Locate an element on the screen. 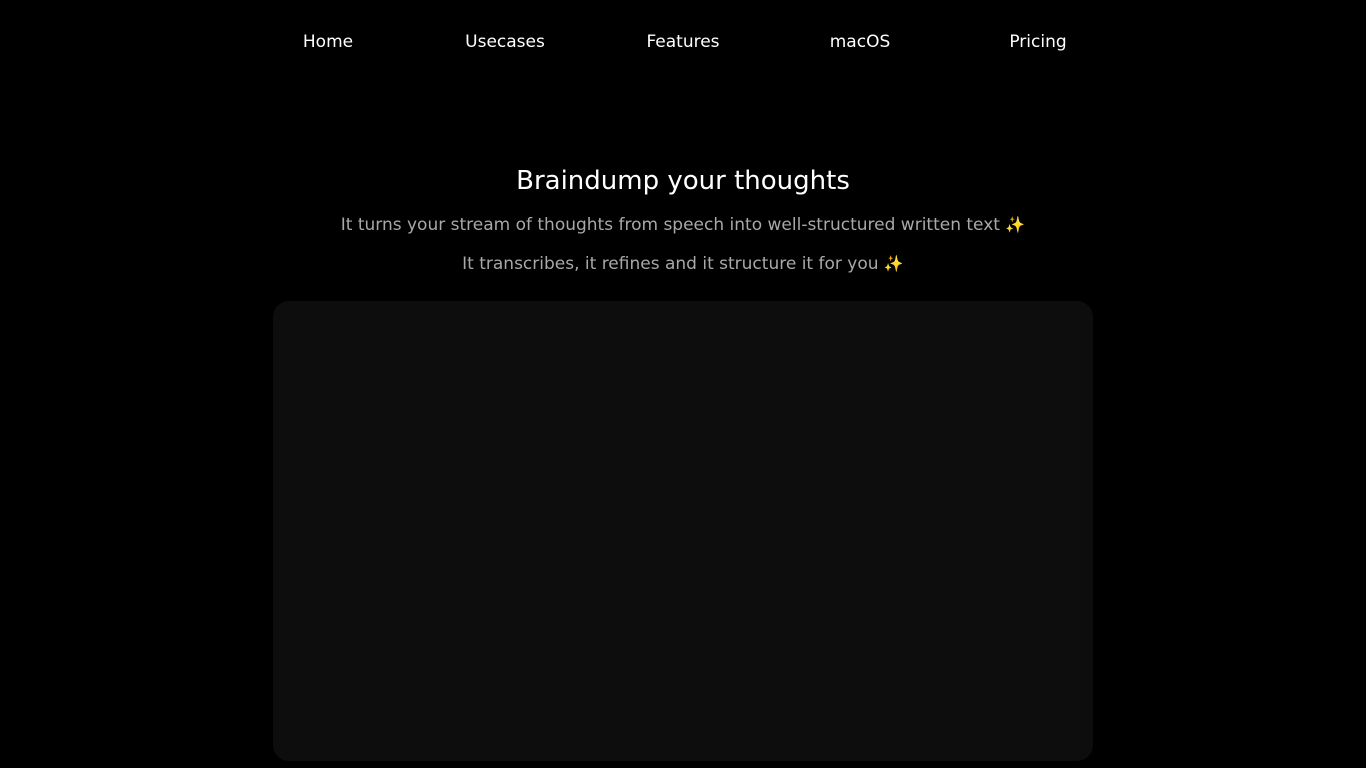 The width and height of the screenshot is (1366, 768). nav-link-home: Home is located at coordinates (328, 42).